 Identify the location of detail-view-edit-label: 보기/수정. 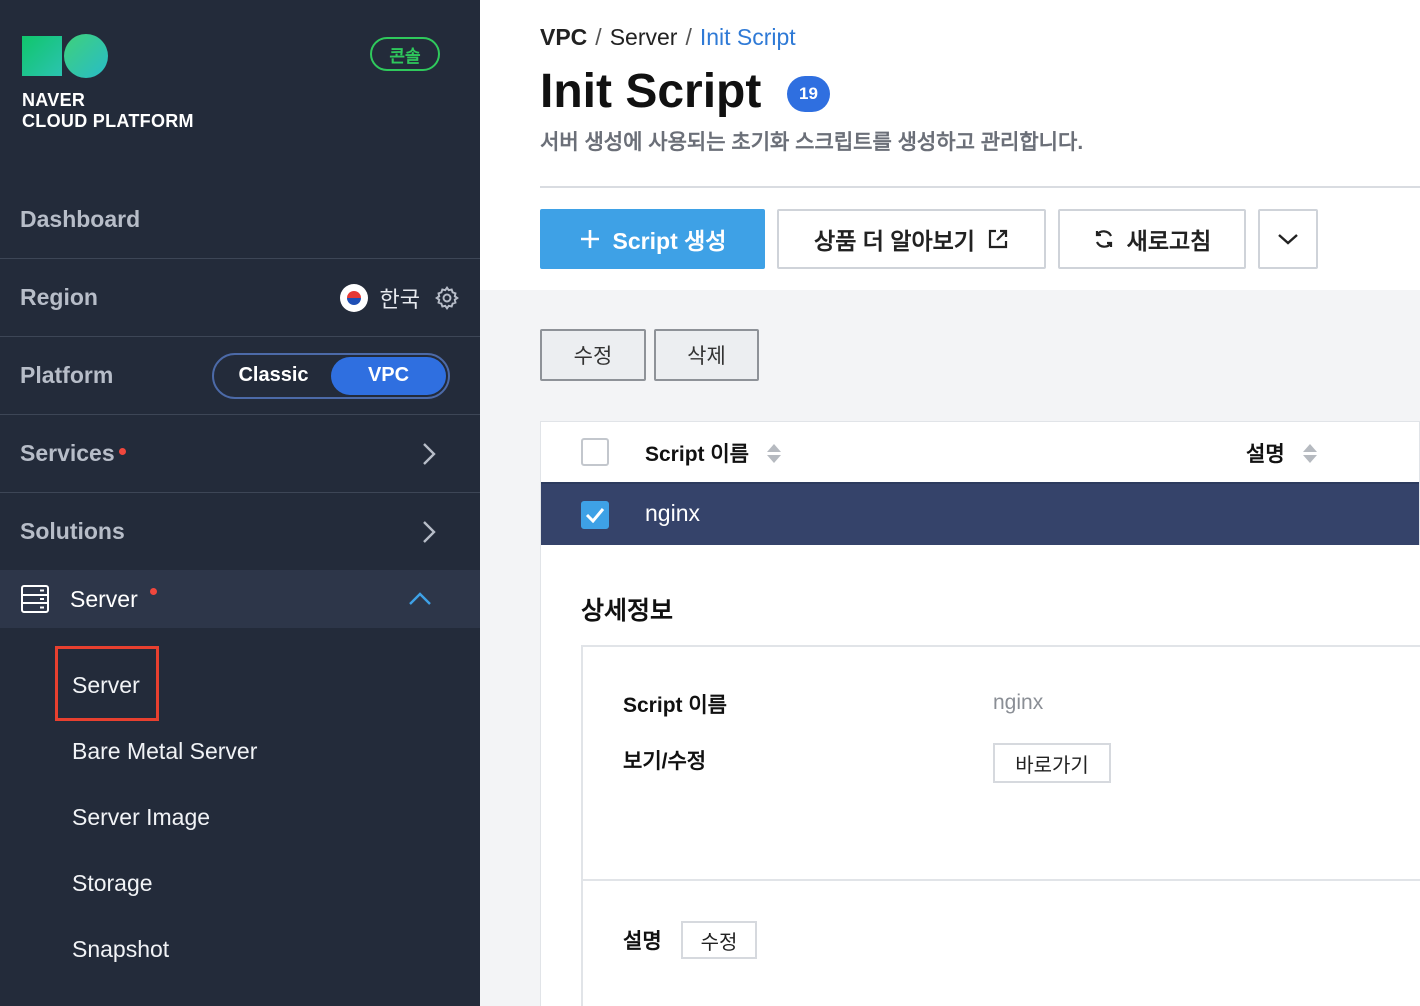
(665, 761).